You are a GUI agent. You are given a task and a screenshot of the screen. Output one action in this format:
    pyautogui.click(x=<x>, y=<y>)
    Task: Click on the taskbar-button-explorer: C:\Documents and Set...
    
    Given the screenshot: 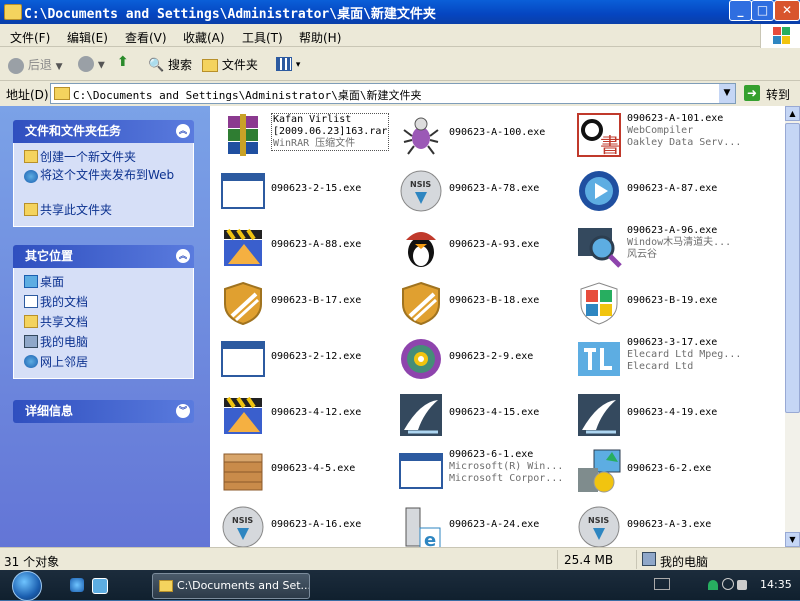 What is the action you would take?
    pyautogui.click(x=231, y=586)
    